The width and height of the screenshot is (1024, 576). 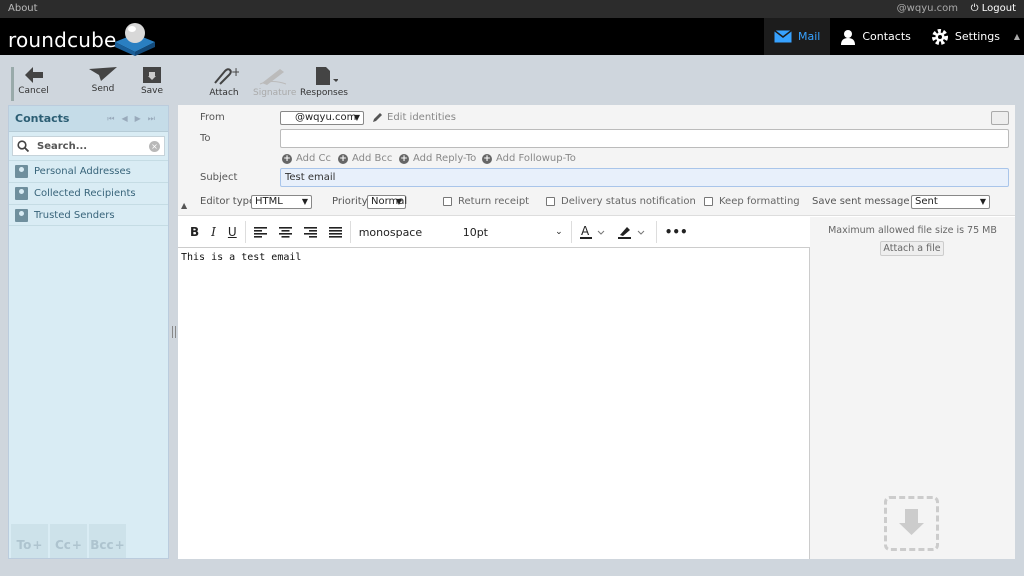 What do you see at coordinates (310, 232) in the screenshot?
I see `align-right-button` at bounding box center [310, 232].